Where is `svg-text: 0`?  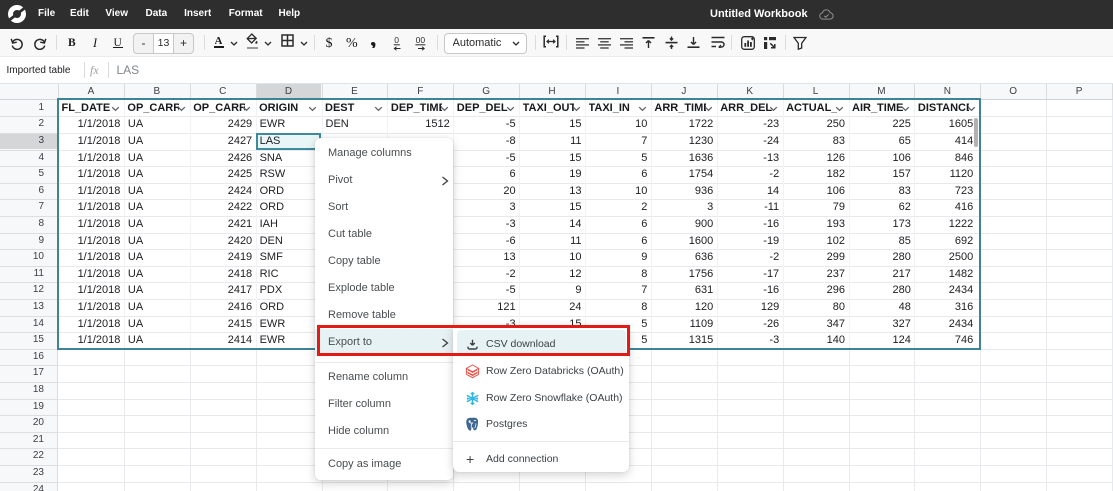 svg-text: 0 is located at coordinates (396, 40).